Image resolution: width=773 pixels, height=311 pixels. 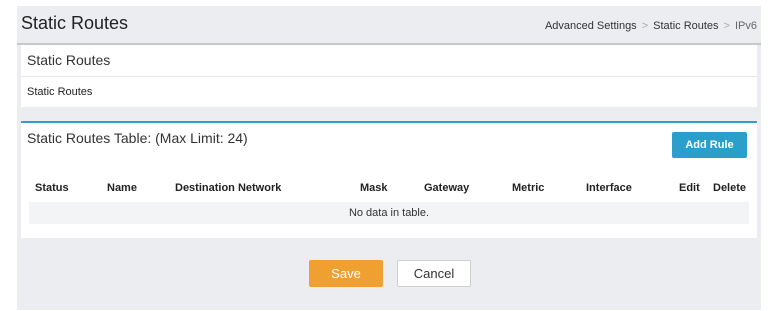 I want to click on save-button: Save, so click(x=346, y=273).